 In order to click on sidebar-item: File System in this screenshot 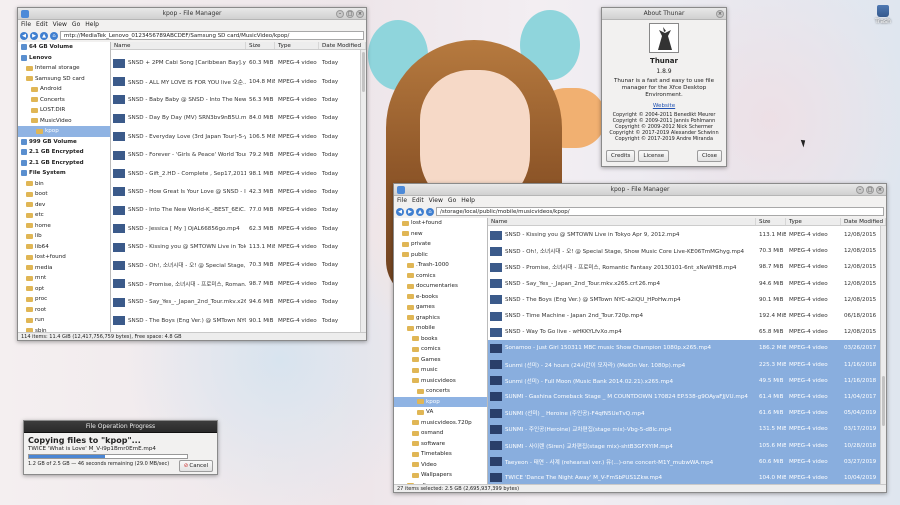, I will do `click(64, 173)`.